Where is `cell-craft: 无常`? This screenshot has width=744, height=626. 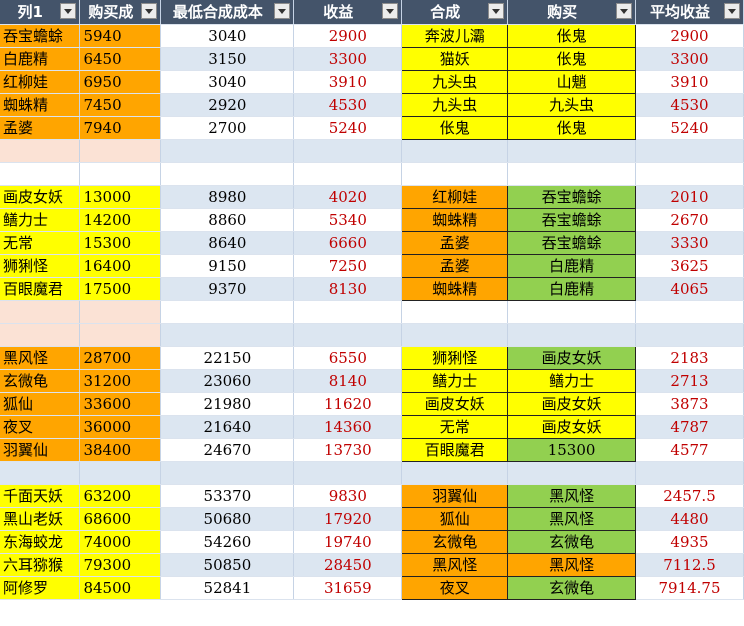
cell-craft: 无常 is located at coordinates (455, 426).